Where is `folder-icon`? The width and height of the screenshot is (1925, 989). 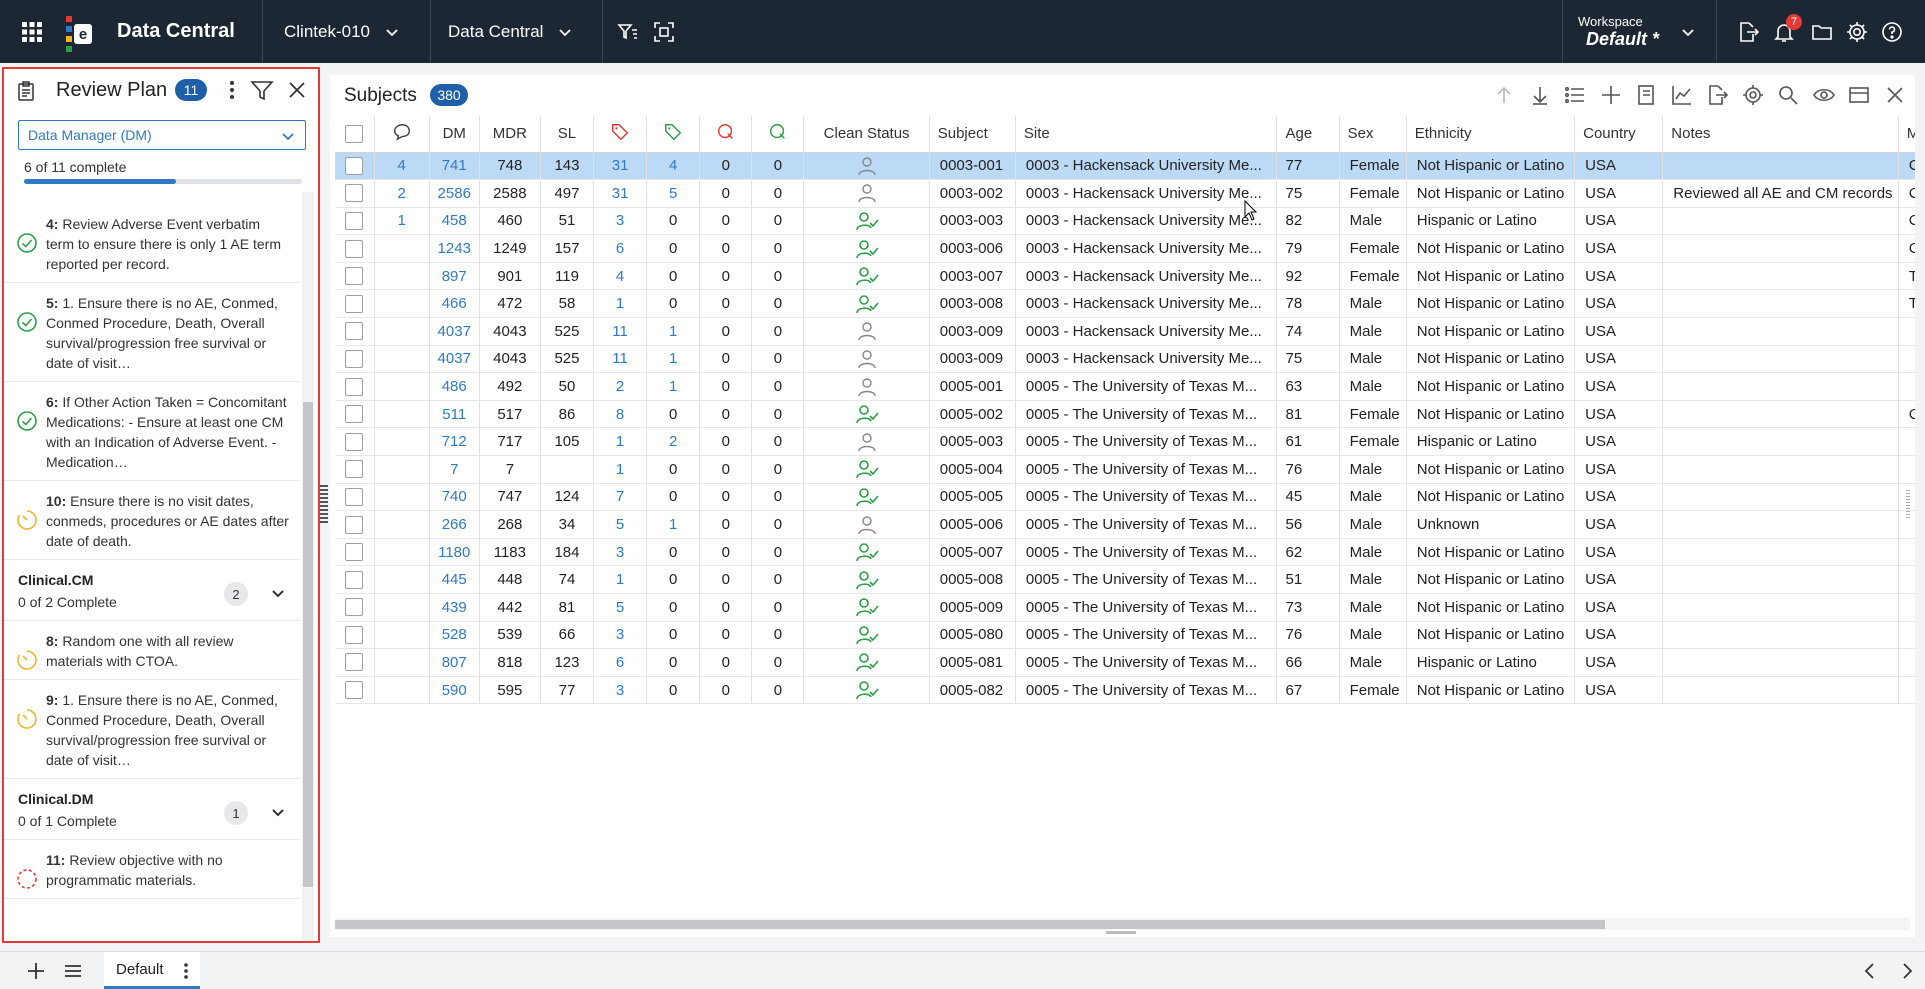
folder-icon is located at coordinates (1822, 31).